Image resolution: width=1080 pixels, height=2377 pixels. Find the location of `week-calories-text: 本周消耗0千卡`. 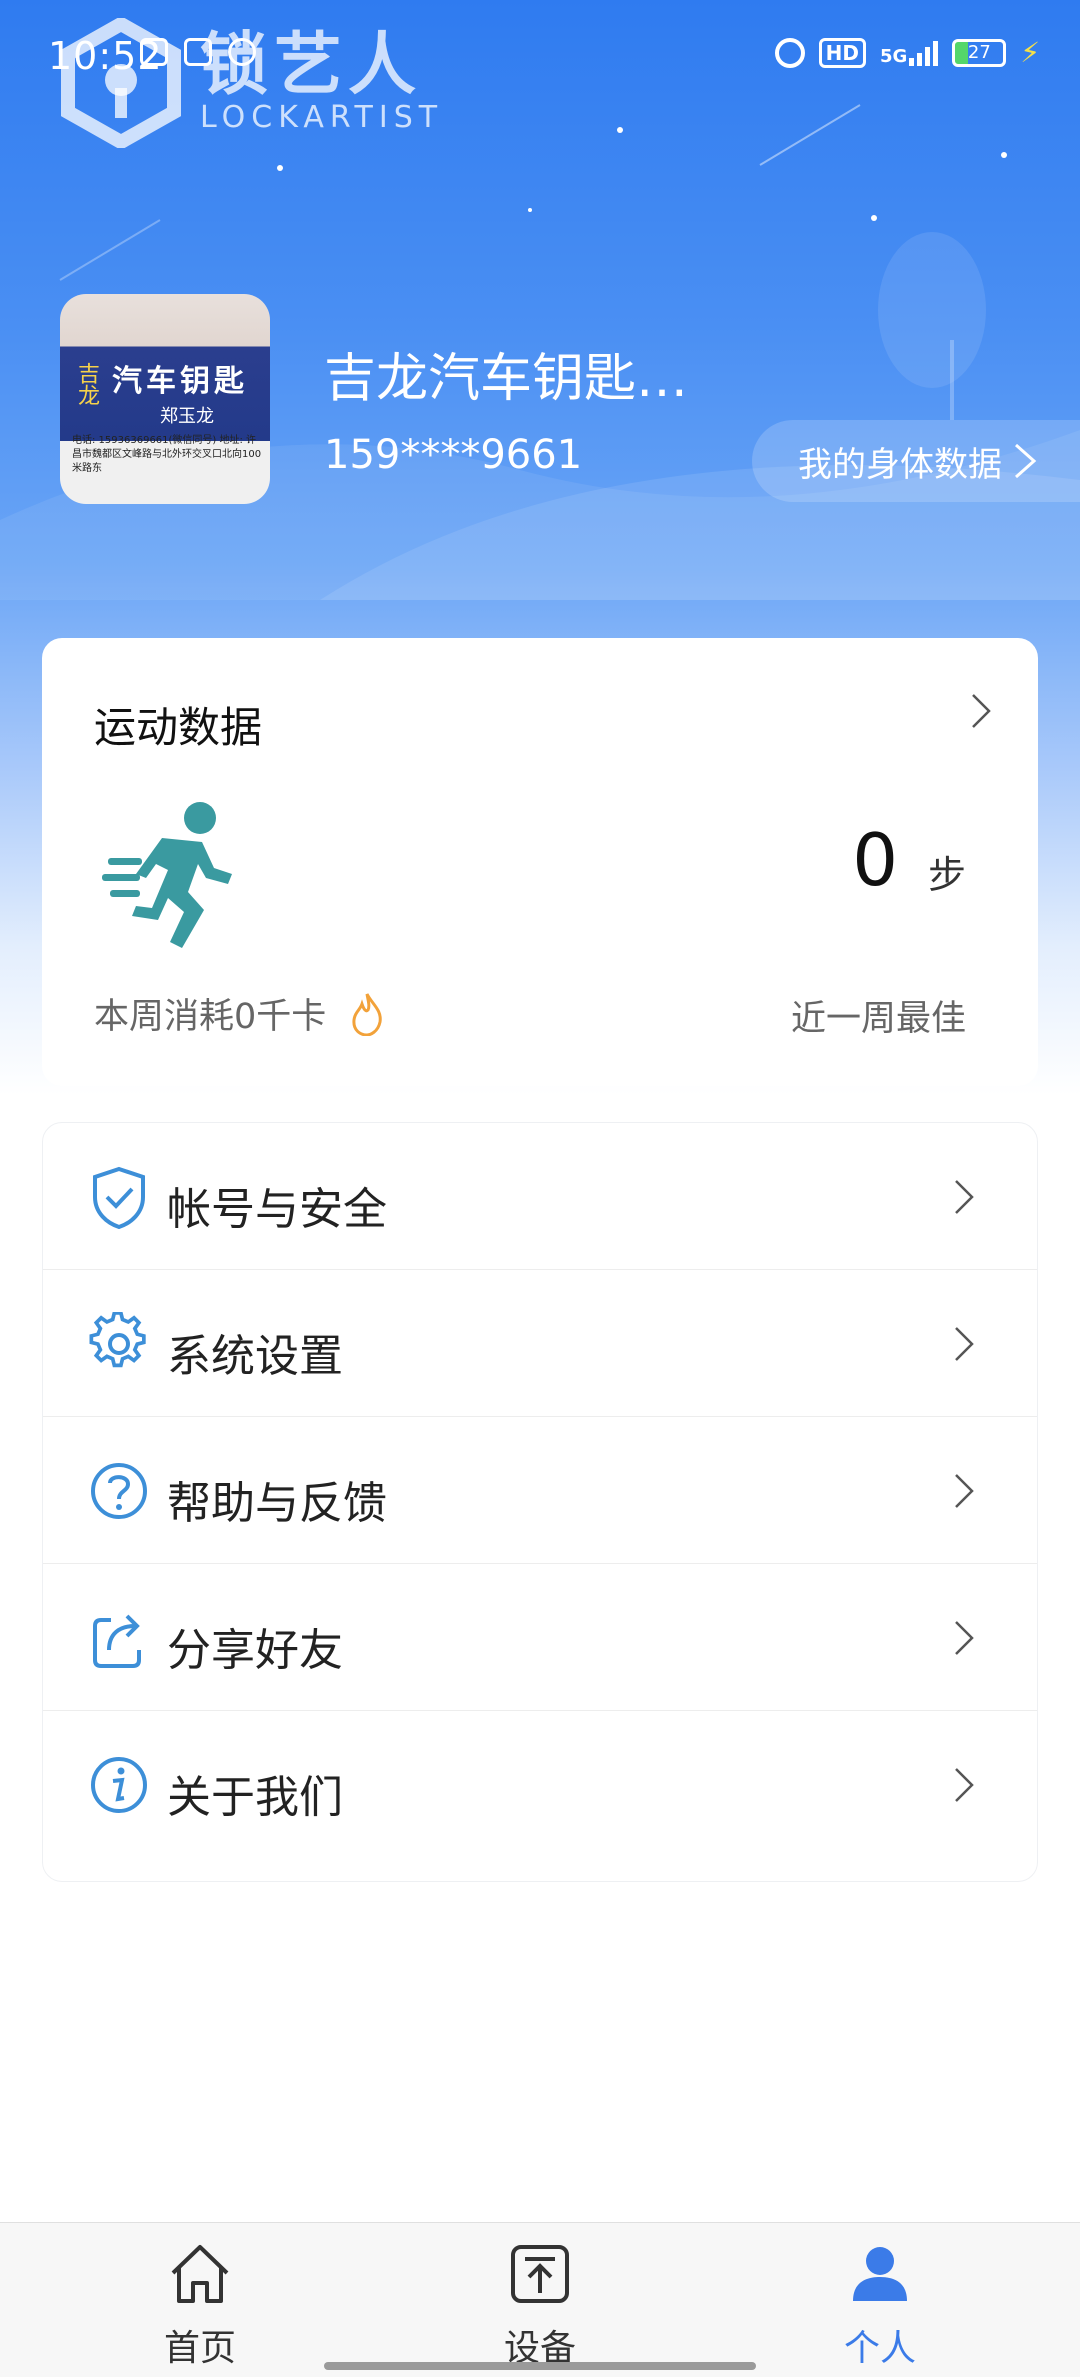

week-calories-text: 本周消耗0千卡 is located at coordinates (210, 1017).